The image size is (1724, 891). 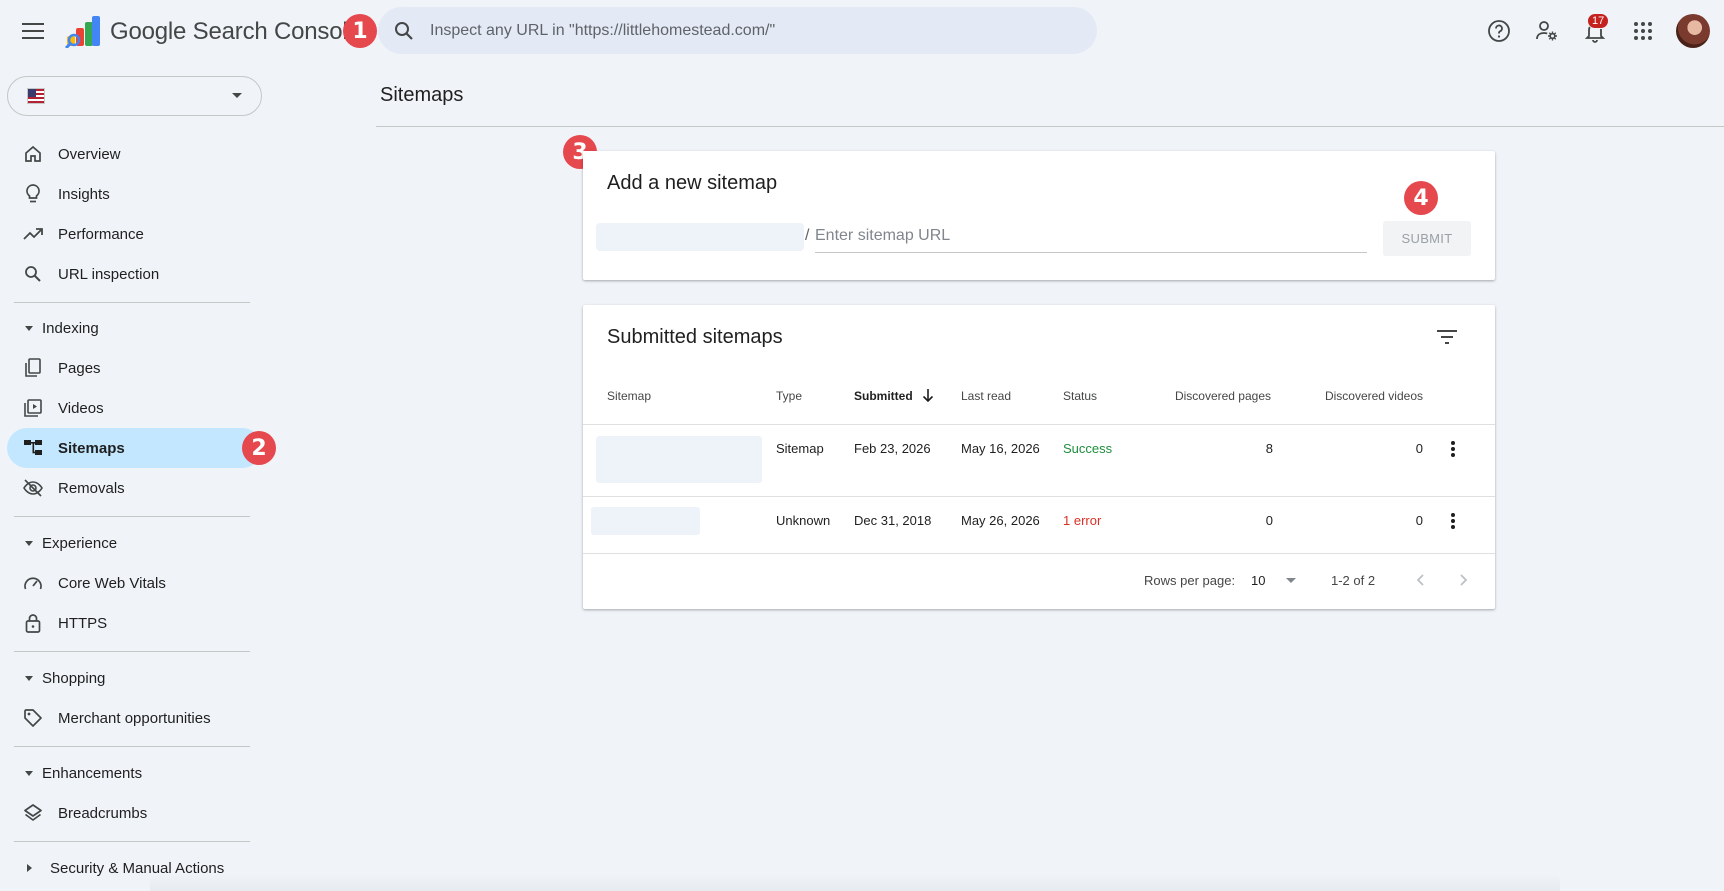 I want to click on notification-count-badge: 17, so click(x=1598, y=21).